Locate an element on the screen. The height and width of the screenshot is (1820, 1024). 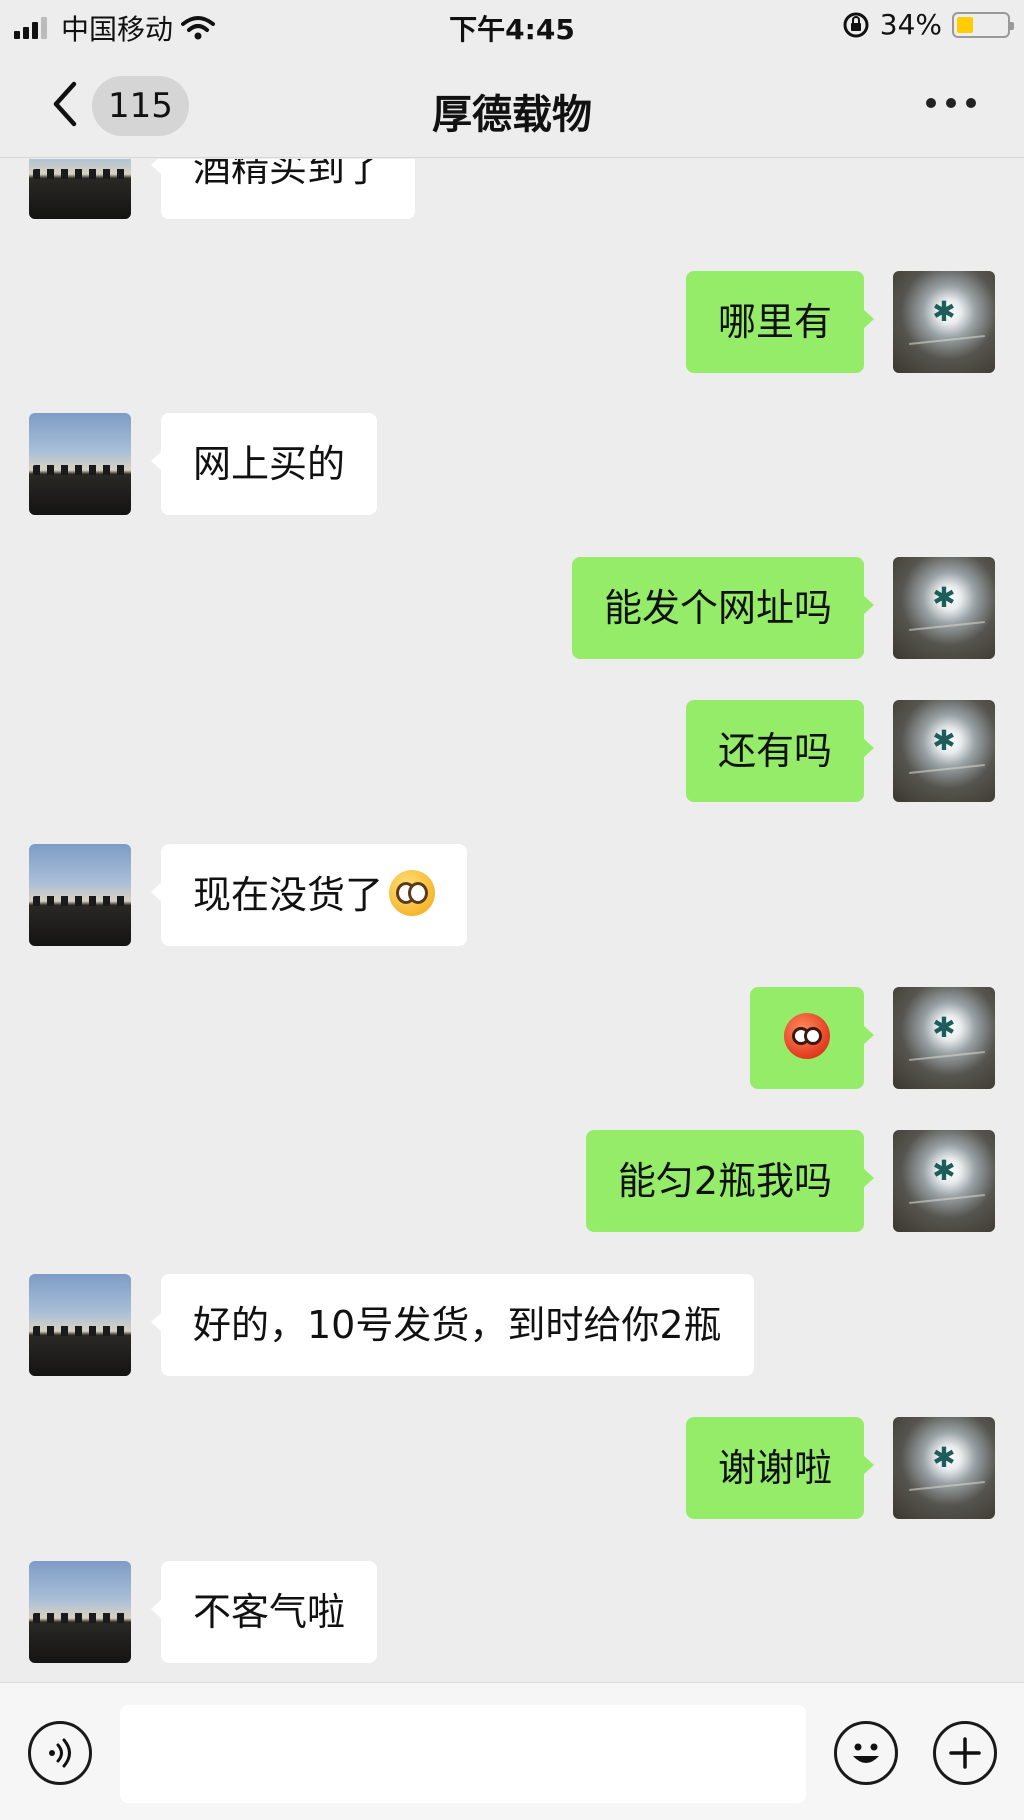
hot-face-emoji is located at coordinates (807, 1036).